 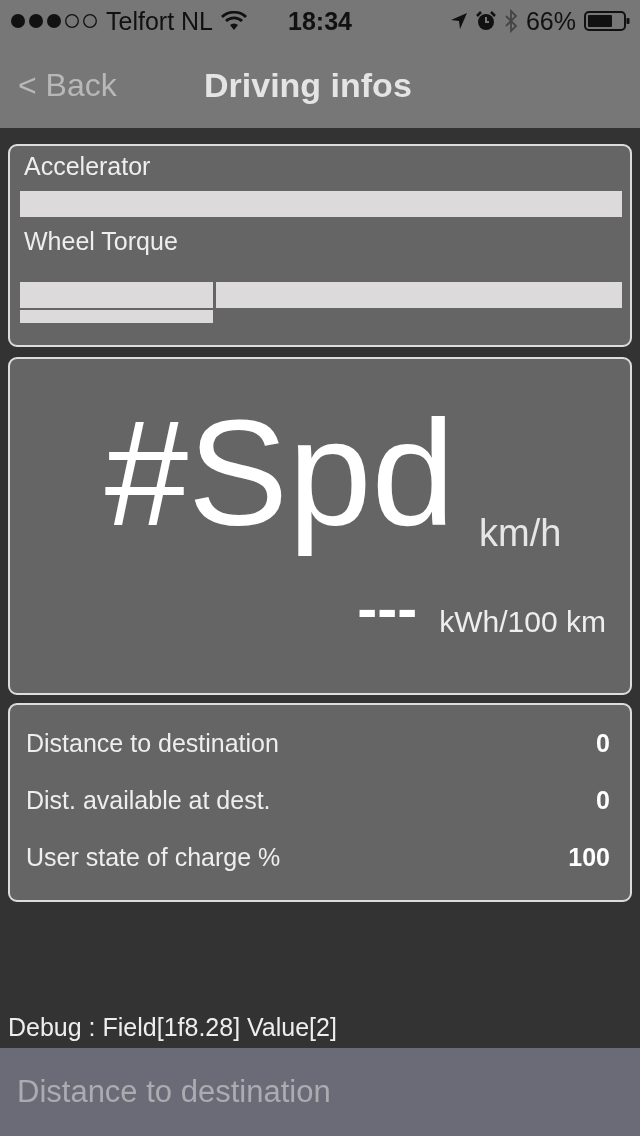 What do you see at coordinates (522, 622) in the screenshot?
I see `consumption-unit: kWh/100 km` at bounding box center [522, 622].